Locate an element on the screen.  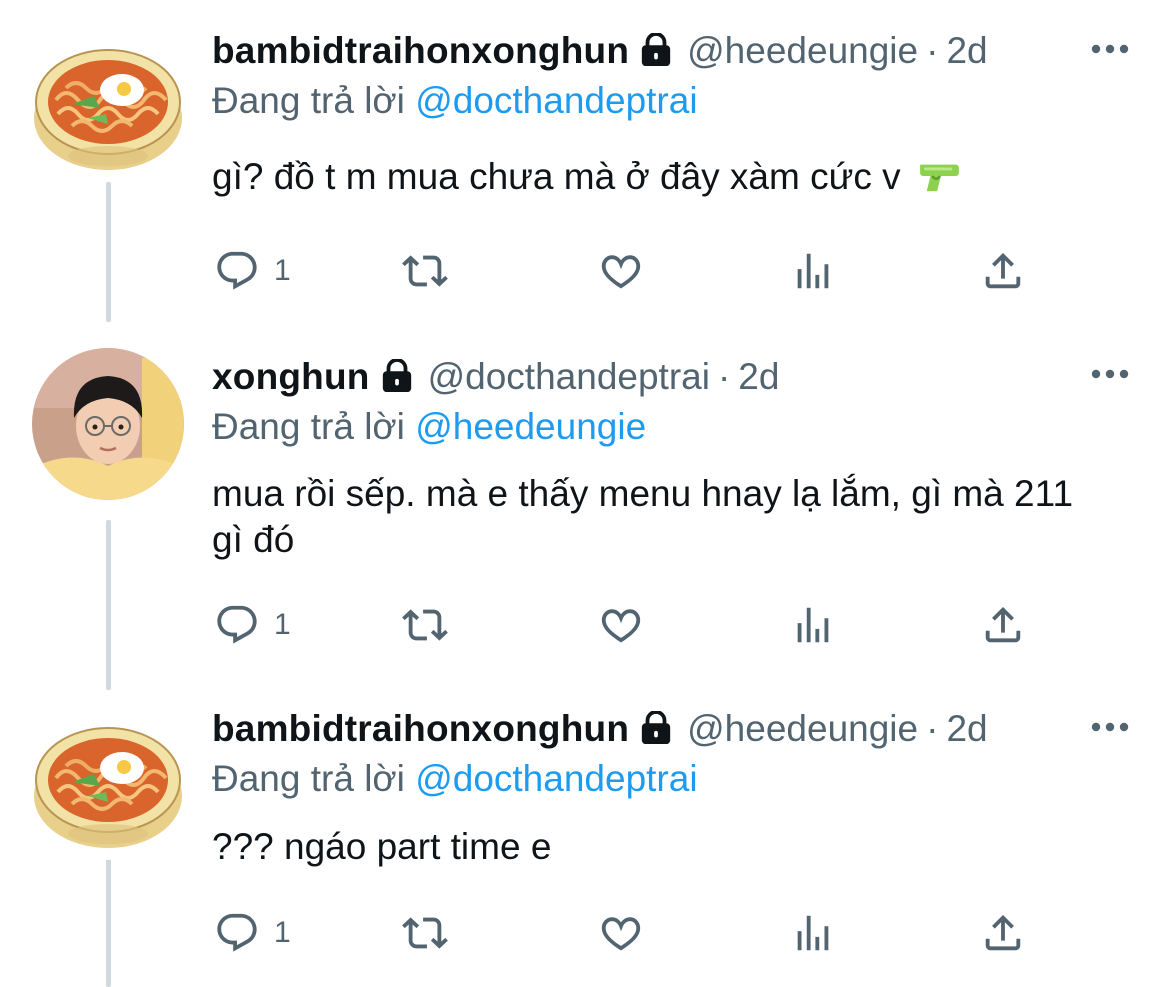
handle: @docthandeptrai is located at coordinates (569, 376).